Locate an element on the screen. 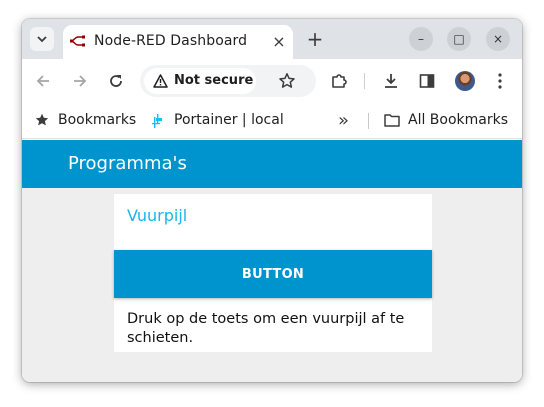 This screenshot has height=407, width=544. warning-icon is located at coordinates (160, 81).